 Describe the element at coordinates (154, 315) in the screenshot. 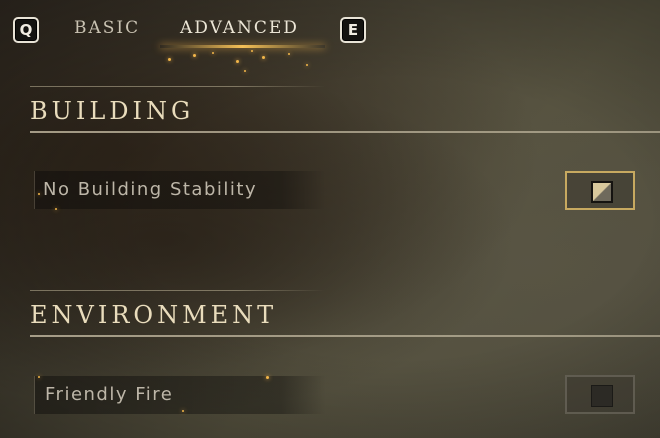

I see `section-title-environment: ENVIRONMENT` at that location.